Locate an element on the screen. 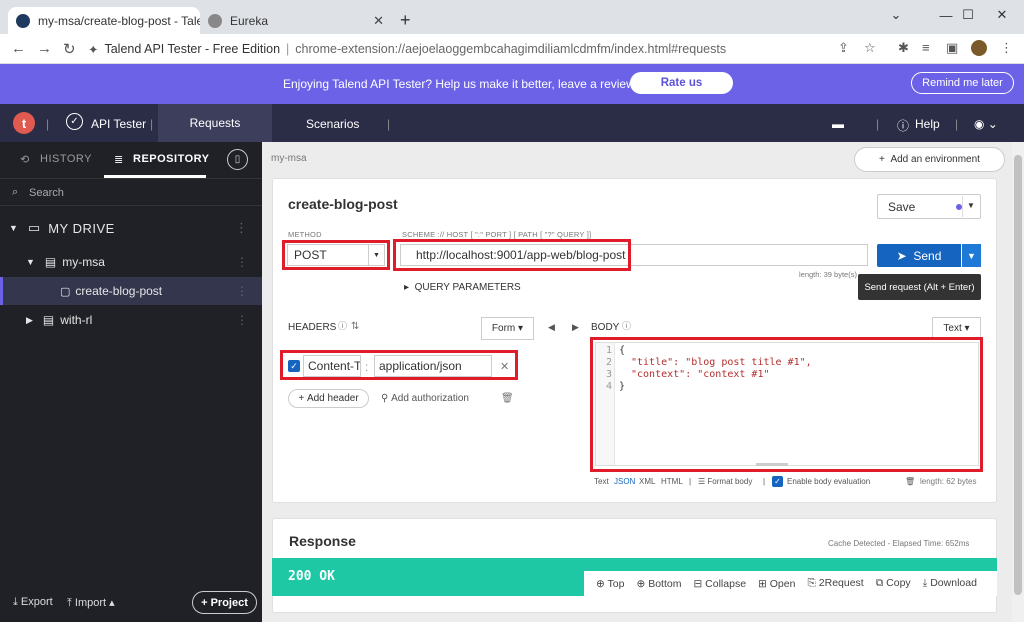  header-enabled-checkbox: ✓ is located at coordinates (294, 366).